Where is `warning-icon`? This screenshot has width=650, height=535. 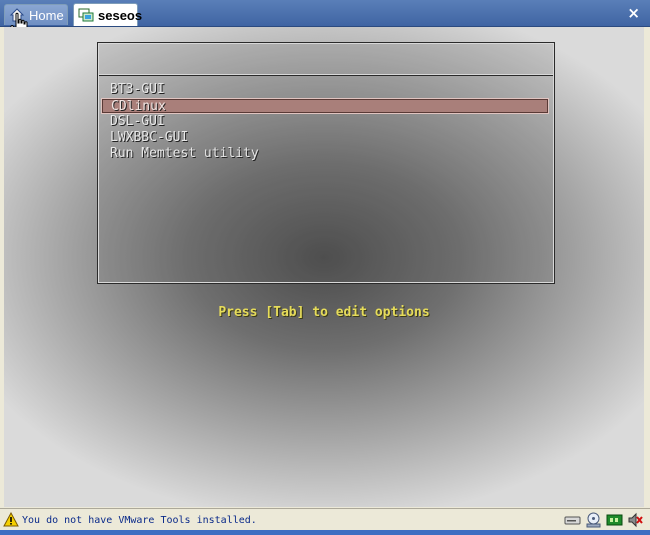 warning-icon is located at coordinates (11, 519).